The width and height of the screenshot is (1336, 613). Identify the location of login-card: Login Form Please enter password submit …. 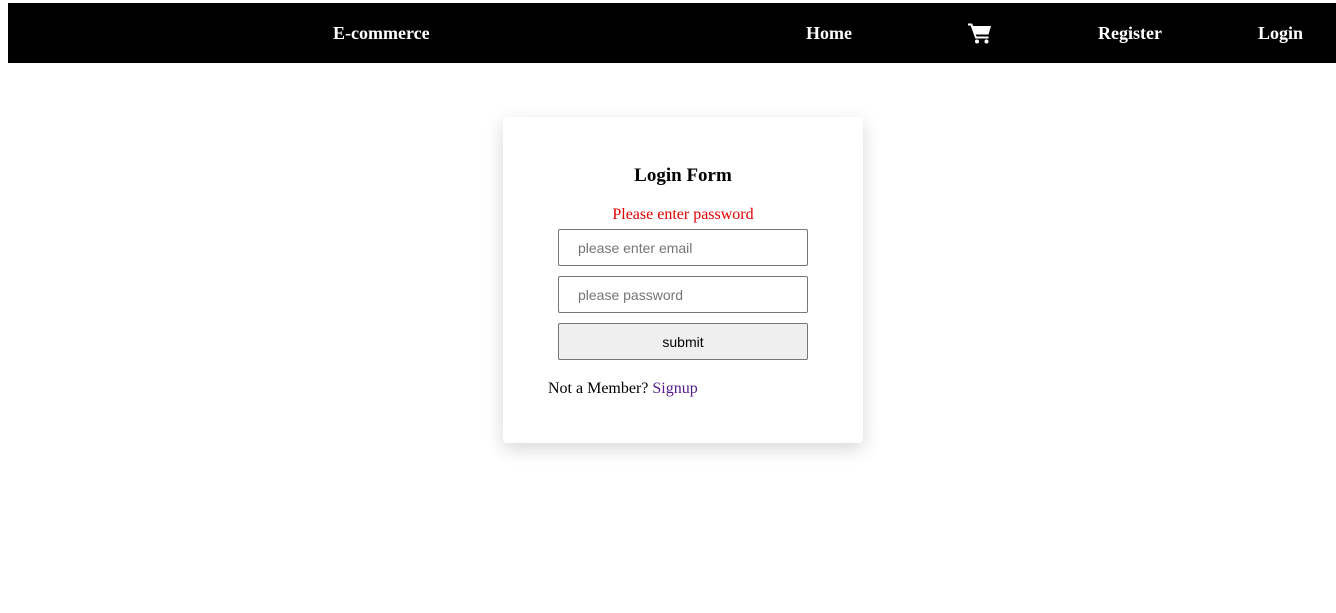
(683, 280).